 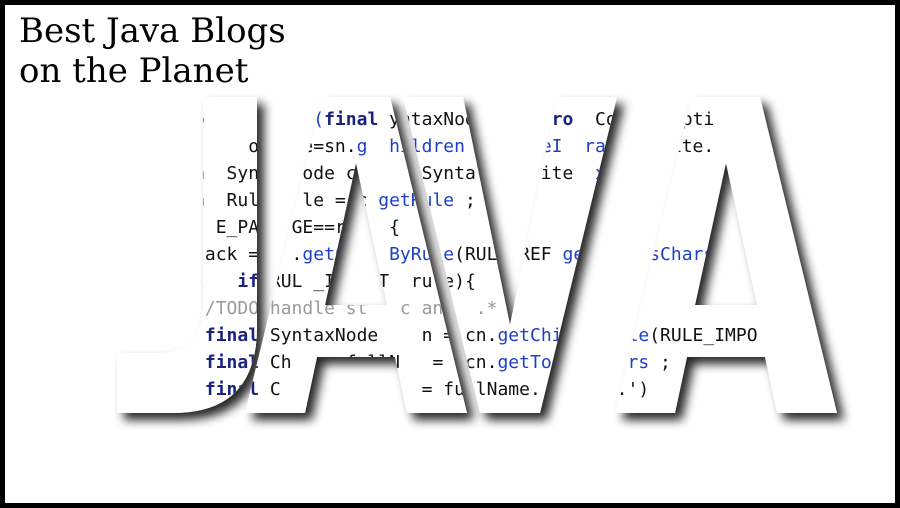 I want to click on code-token: ('.'), so click(x=622, y=389).